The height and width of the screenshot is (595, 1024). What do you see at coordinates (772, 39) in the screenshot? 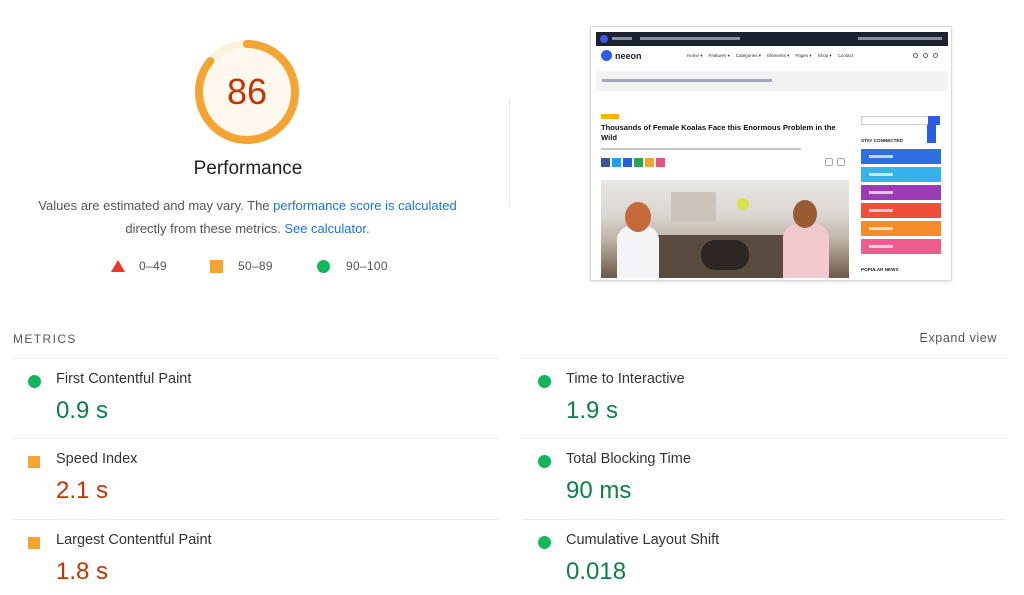
I see `preview-topbar` at bounding box center [772, 39].